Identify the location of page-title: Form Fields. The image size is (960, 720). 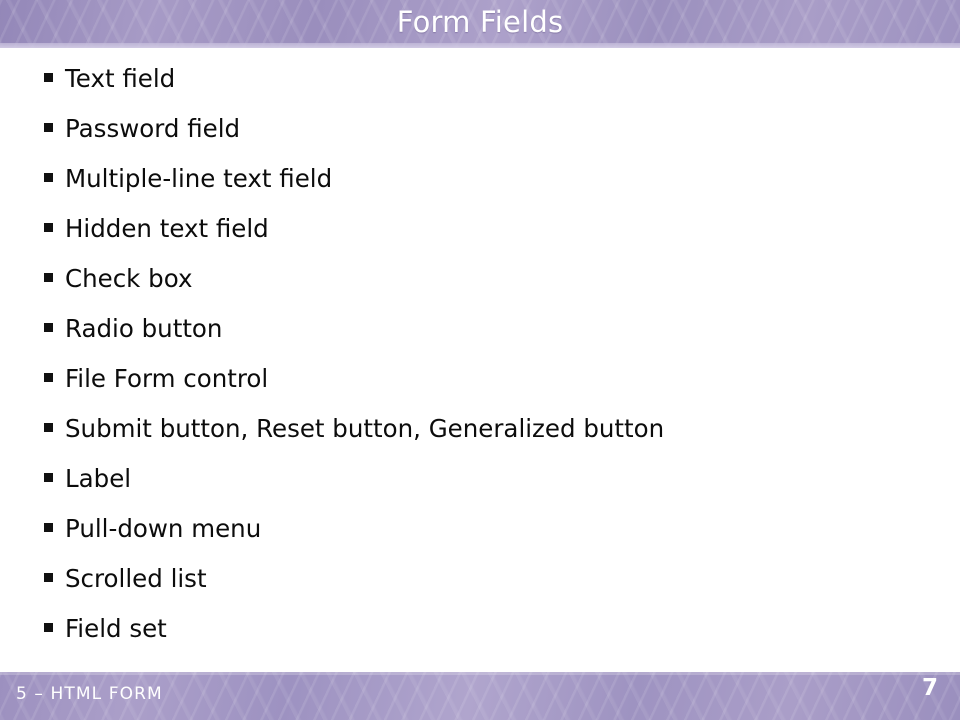
(480, 22).